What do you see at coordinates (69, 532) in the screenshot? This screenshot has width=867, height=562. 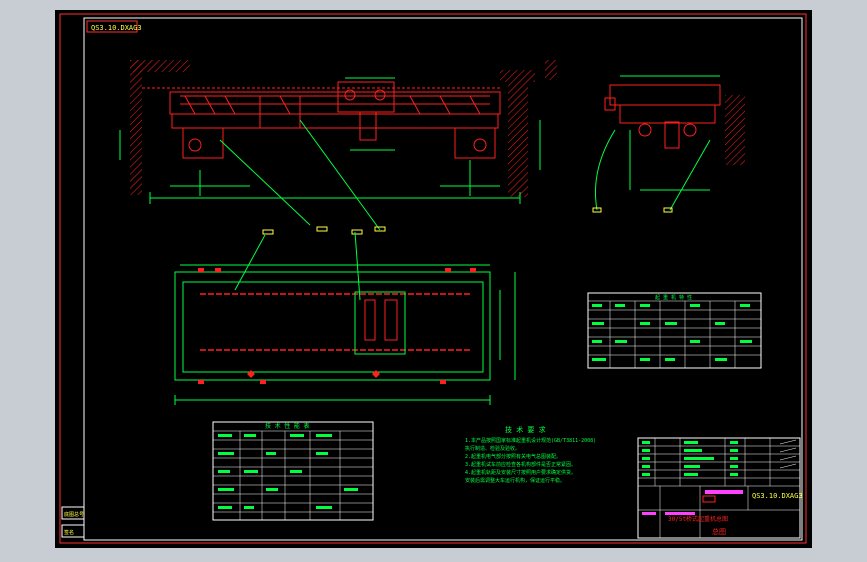 I see `margin-label-2: 签名` at bounding box center [69, 532].